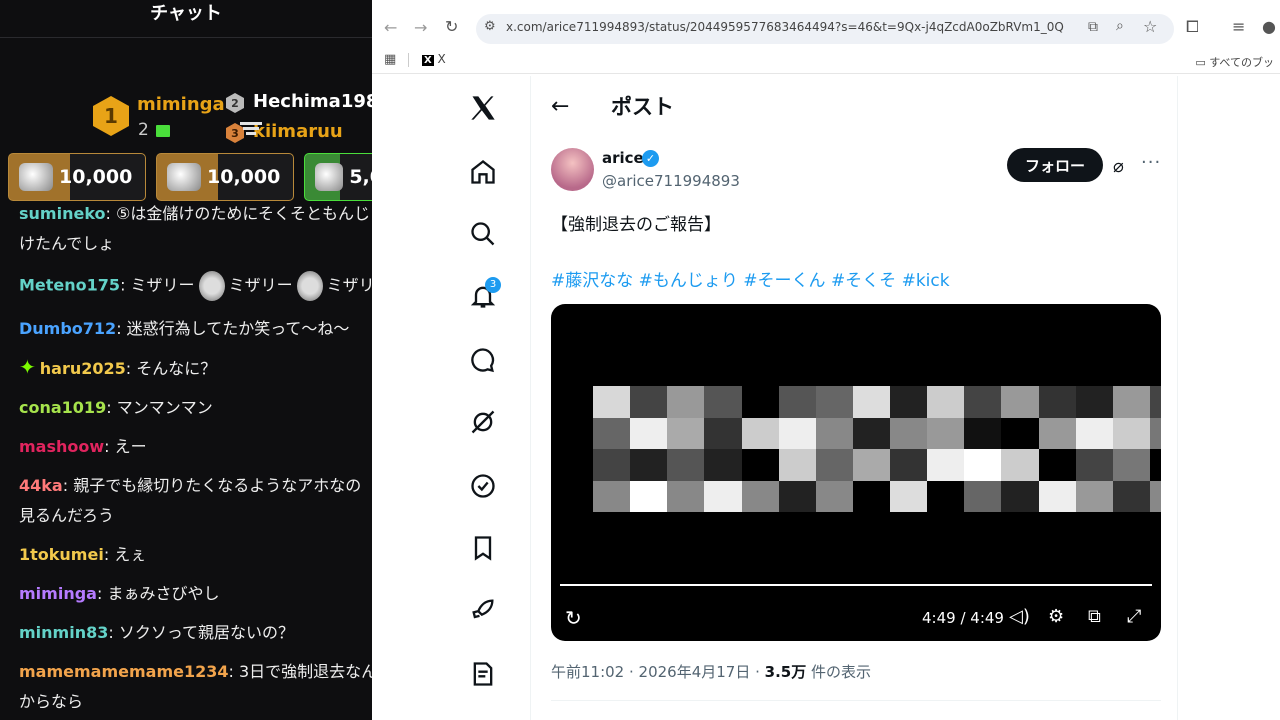  Describe the element at coordinates (67, 515) in the screenshot. I see `chat-message-continuation: 見るんだろう` at that location.